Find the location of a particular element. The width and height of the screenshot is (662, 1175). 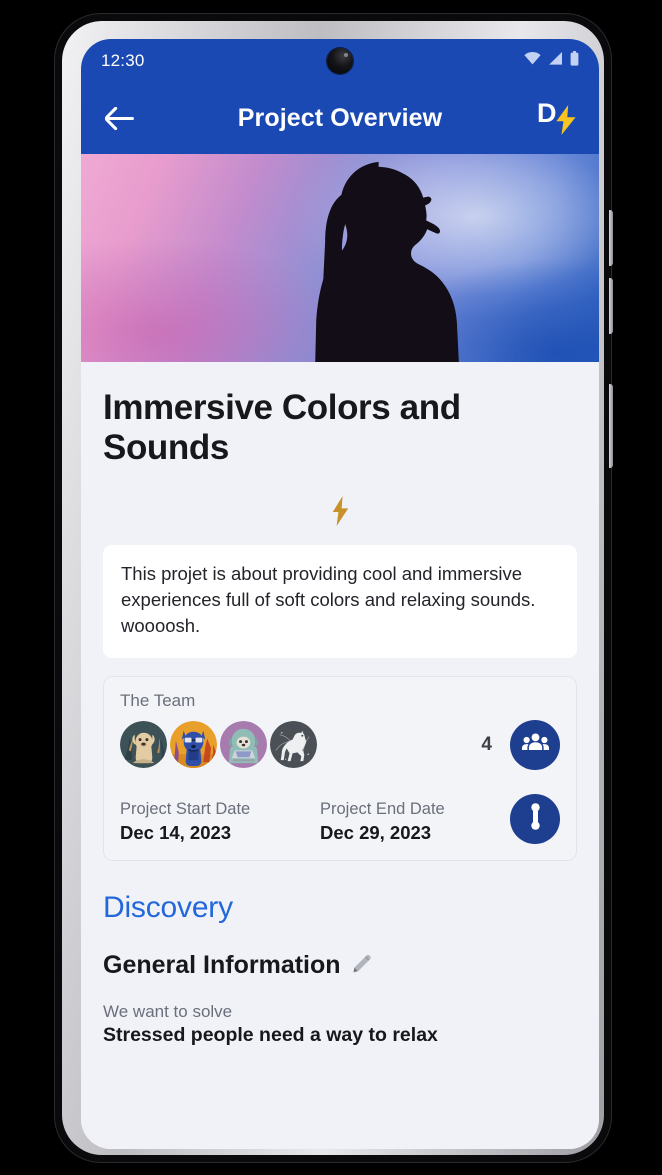

pencil-icon is located at coordinates (362, 965).